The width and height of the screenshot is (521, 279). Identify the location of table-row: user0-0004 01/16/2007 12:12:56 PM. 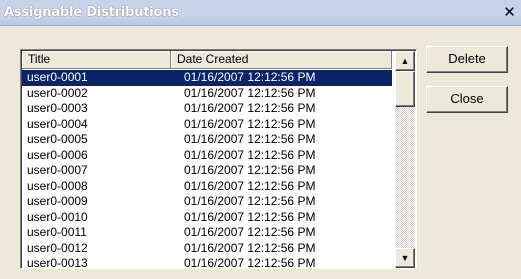
(207, 125).